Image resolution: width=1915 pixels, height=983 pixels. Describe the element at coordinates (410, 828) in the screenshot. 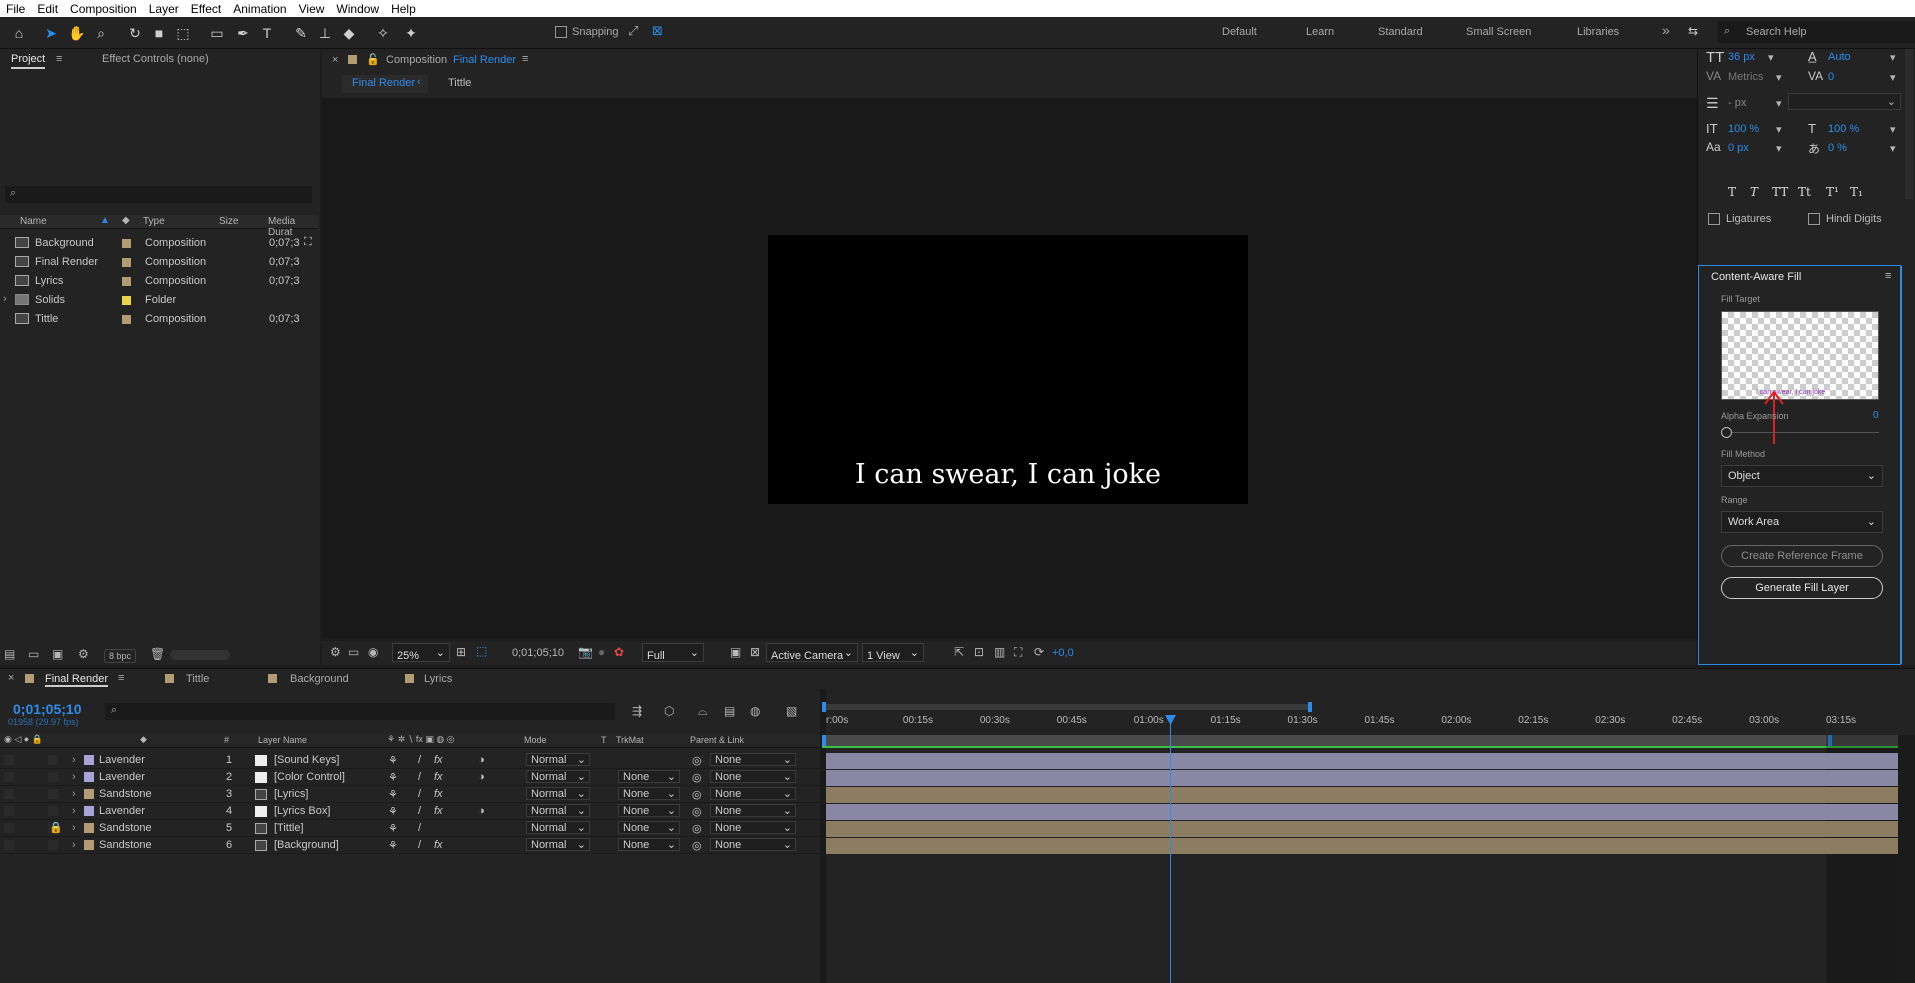

I see `layer-row: 🔒 › Sandstone 5 [Tittle] ⚘ / Normal ⌄ None ⌄ ◎ None ⌄` at that location.